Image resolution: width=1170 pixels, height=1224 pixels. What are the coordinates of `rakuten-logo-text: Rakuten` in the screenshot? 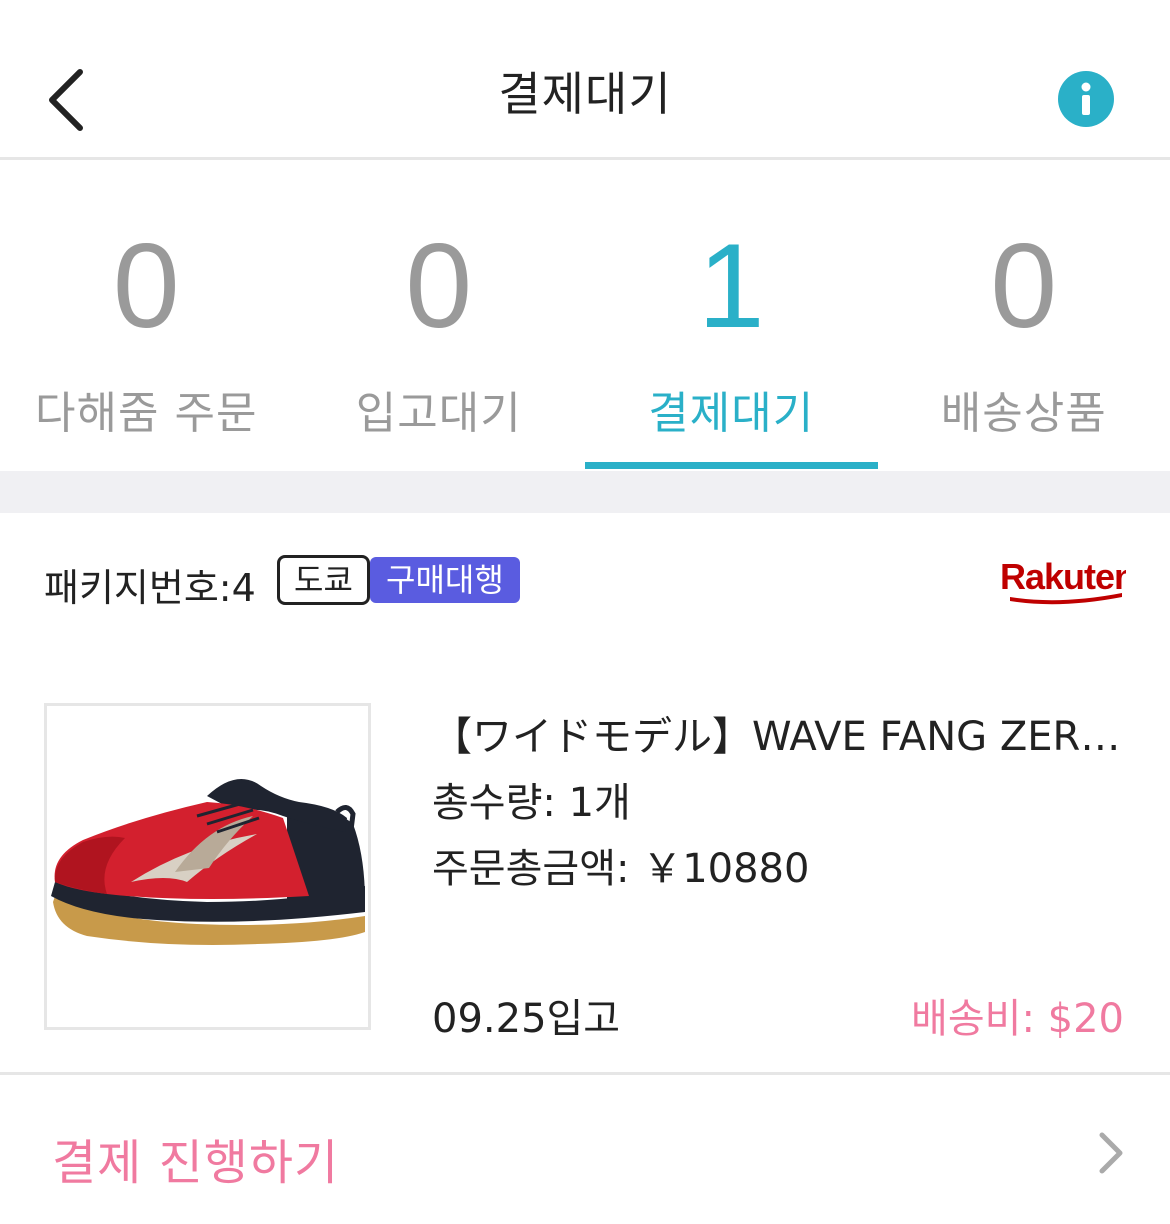 It's located at (1063, 576).